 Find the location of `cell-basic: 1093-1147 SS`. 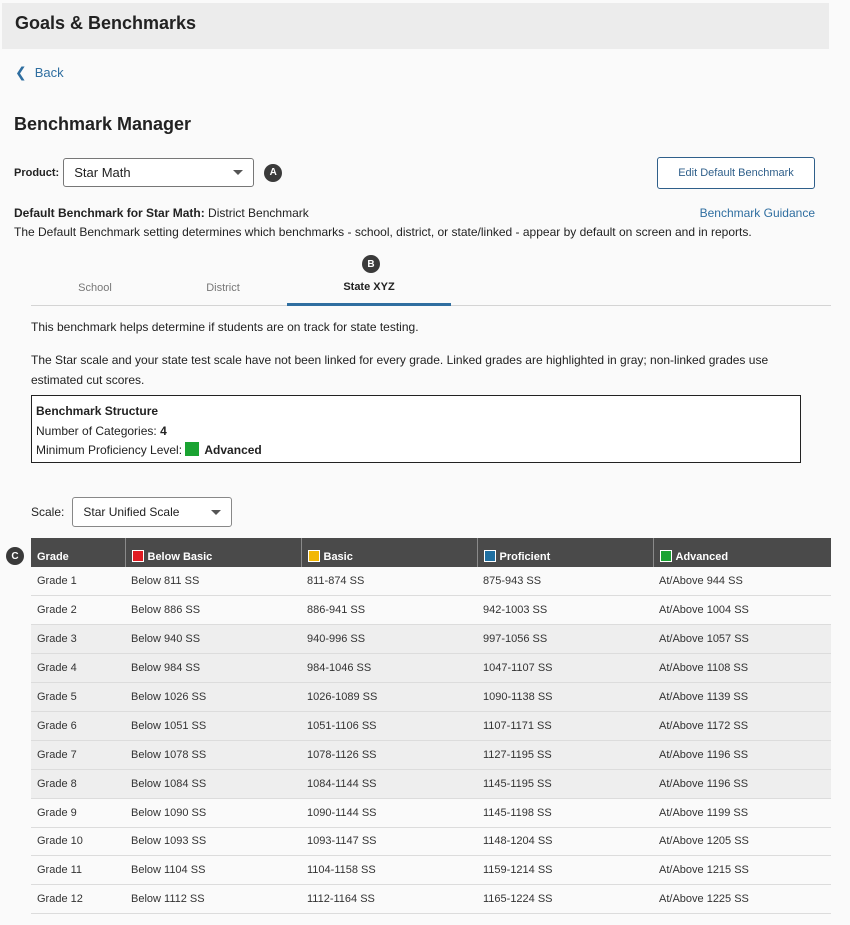

cell-basic: 1093-1147 SS is located at coordinates (389, 842).